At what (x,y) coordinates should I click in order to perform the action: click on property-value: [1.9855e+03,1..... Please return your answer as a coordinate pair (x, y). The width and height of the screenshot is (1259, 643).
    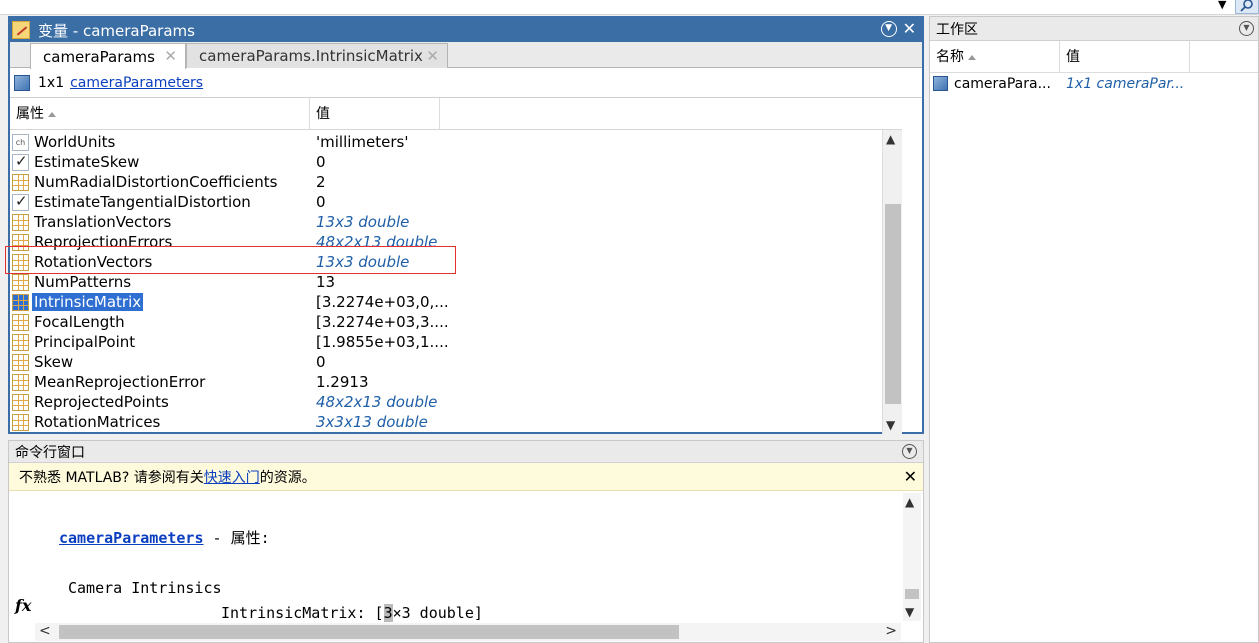
    Looking at the image, I should click on (382, 342).